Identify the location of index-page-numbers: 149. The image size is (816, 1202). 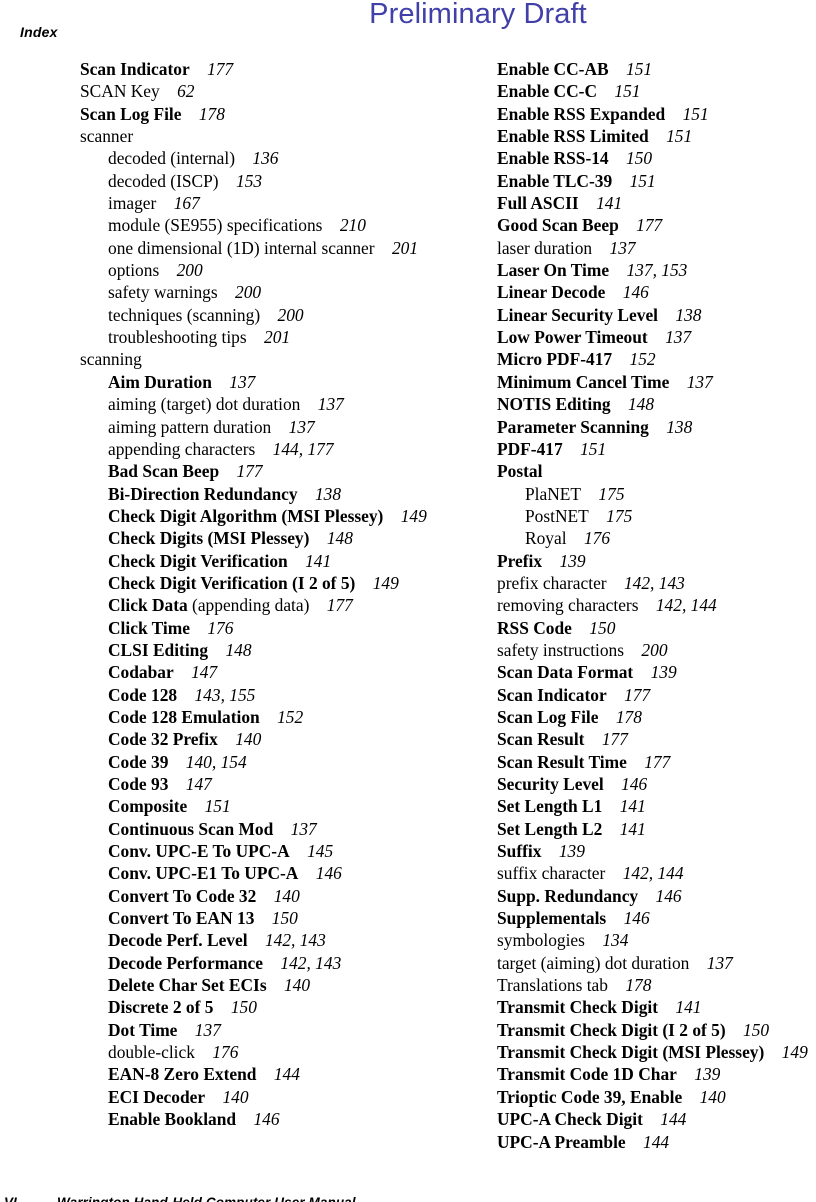
(385, 582).